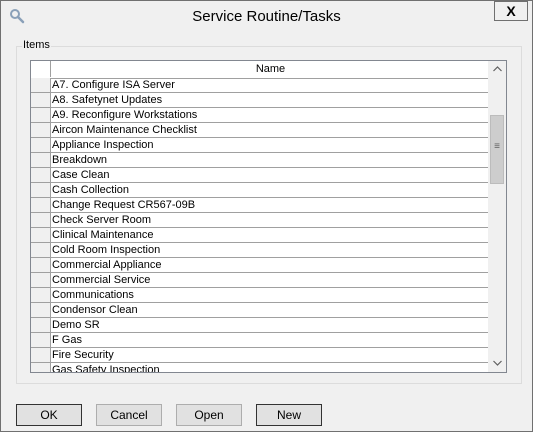  Describe the element at coordinates (260, 160) in the screenshot. I see `table-row: Breakdown` at that location.